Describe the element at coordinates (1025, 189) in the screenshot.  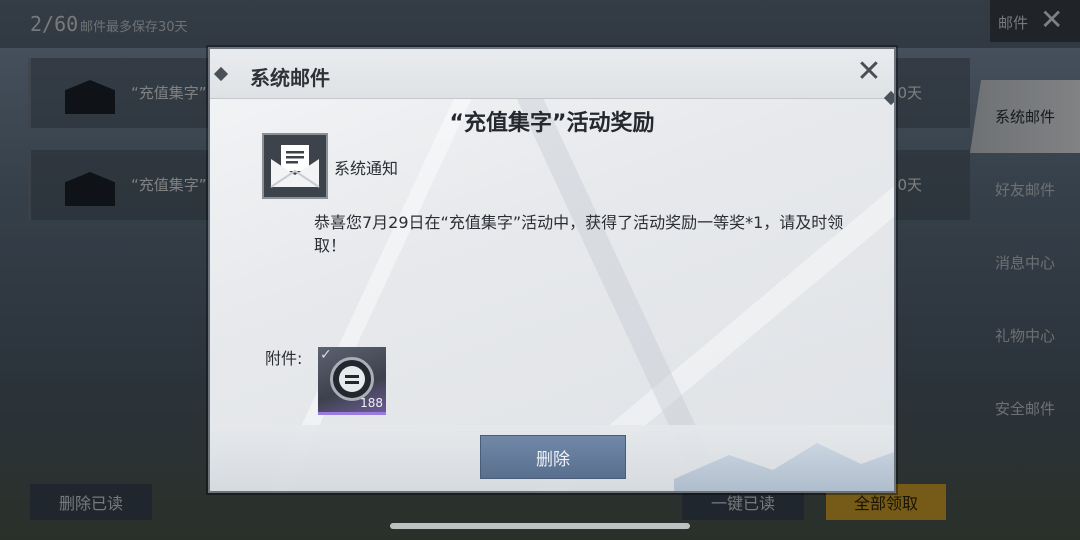
I see `tab-friend-mail: 好友邮件` at that location.